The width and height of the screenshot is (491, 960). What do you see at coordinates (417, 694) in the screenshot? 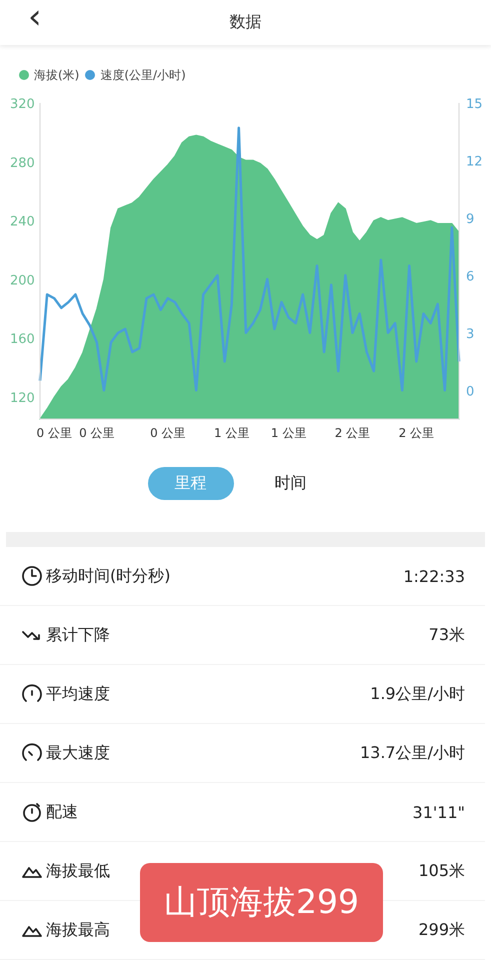
I see `stat-value: 1.9公里/小时` at bounding box center [417, 694].